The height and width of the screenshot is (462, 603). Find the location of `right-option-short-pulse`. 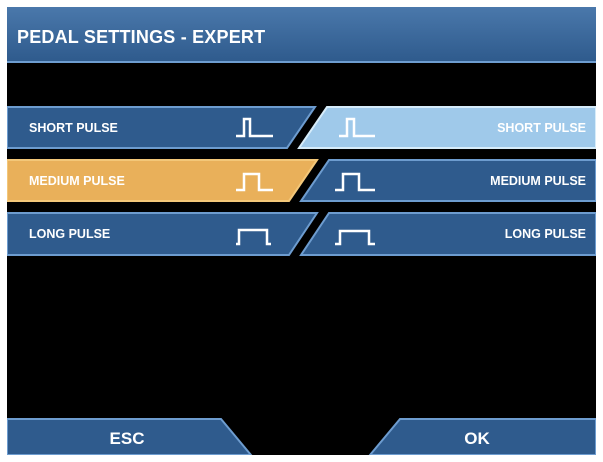

right-option-short-pulse is located at coordinates (451, 127).